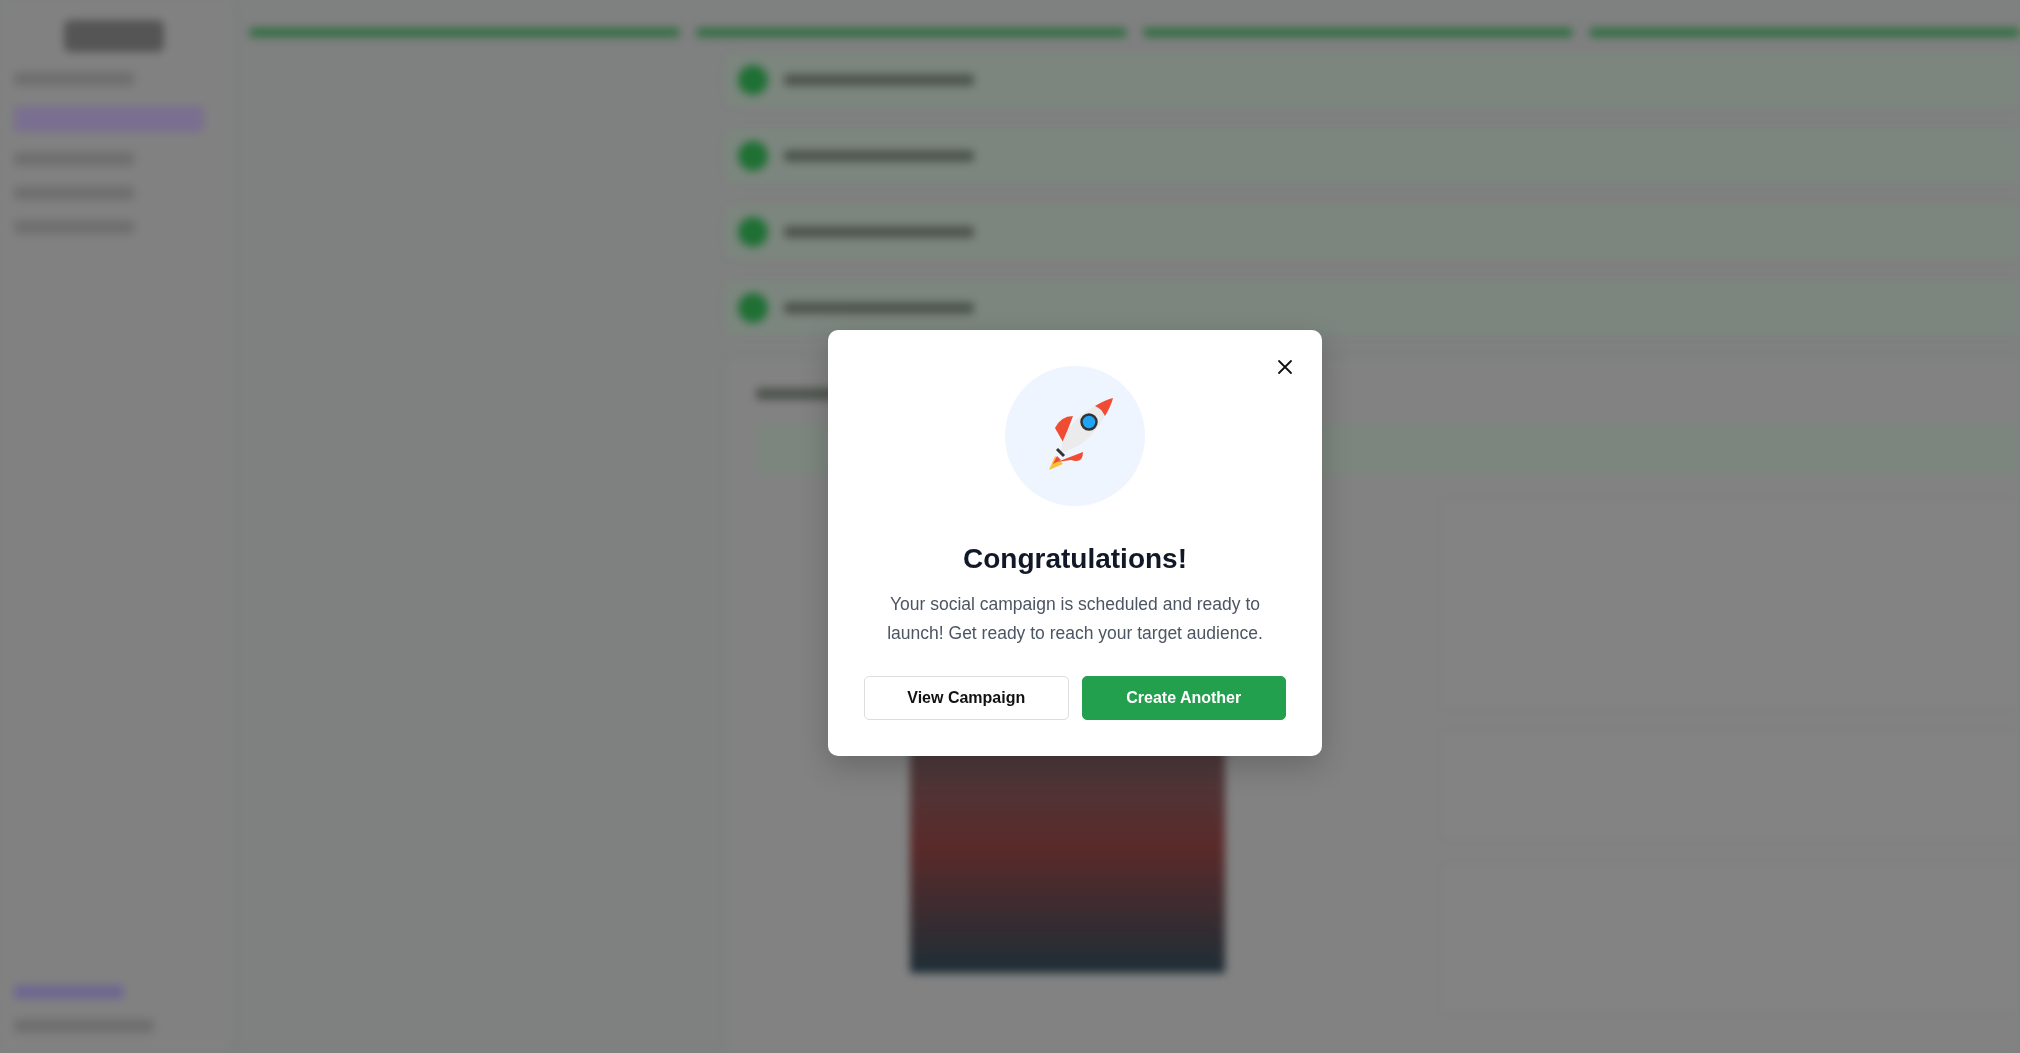  Describe the element at coordinates (966, 697) in the screenshot. I see `view-campaign-button: View Campaign` at that location.